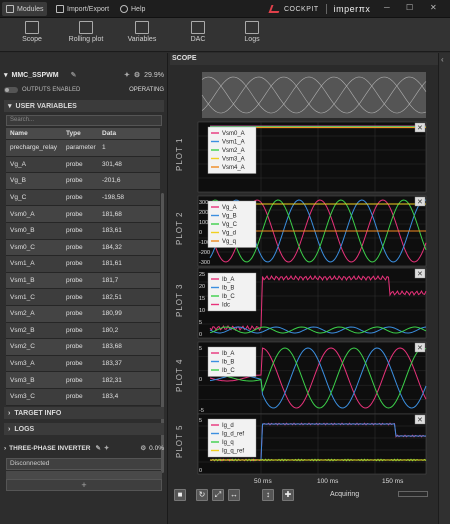  What do you see at coordinates (203, 213) in the screenshot?
I see `axis-tick-label: 200` at bounding box center [203, 213].